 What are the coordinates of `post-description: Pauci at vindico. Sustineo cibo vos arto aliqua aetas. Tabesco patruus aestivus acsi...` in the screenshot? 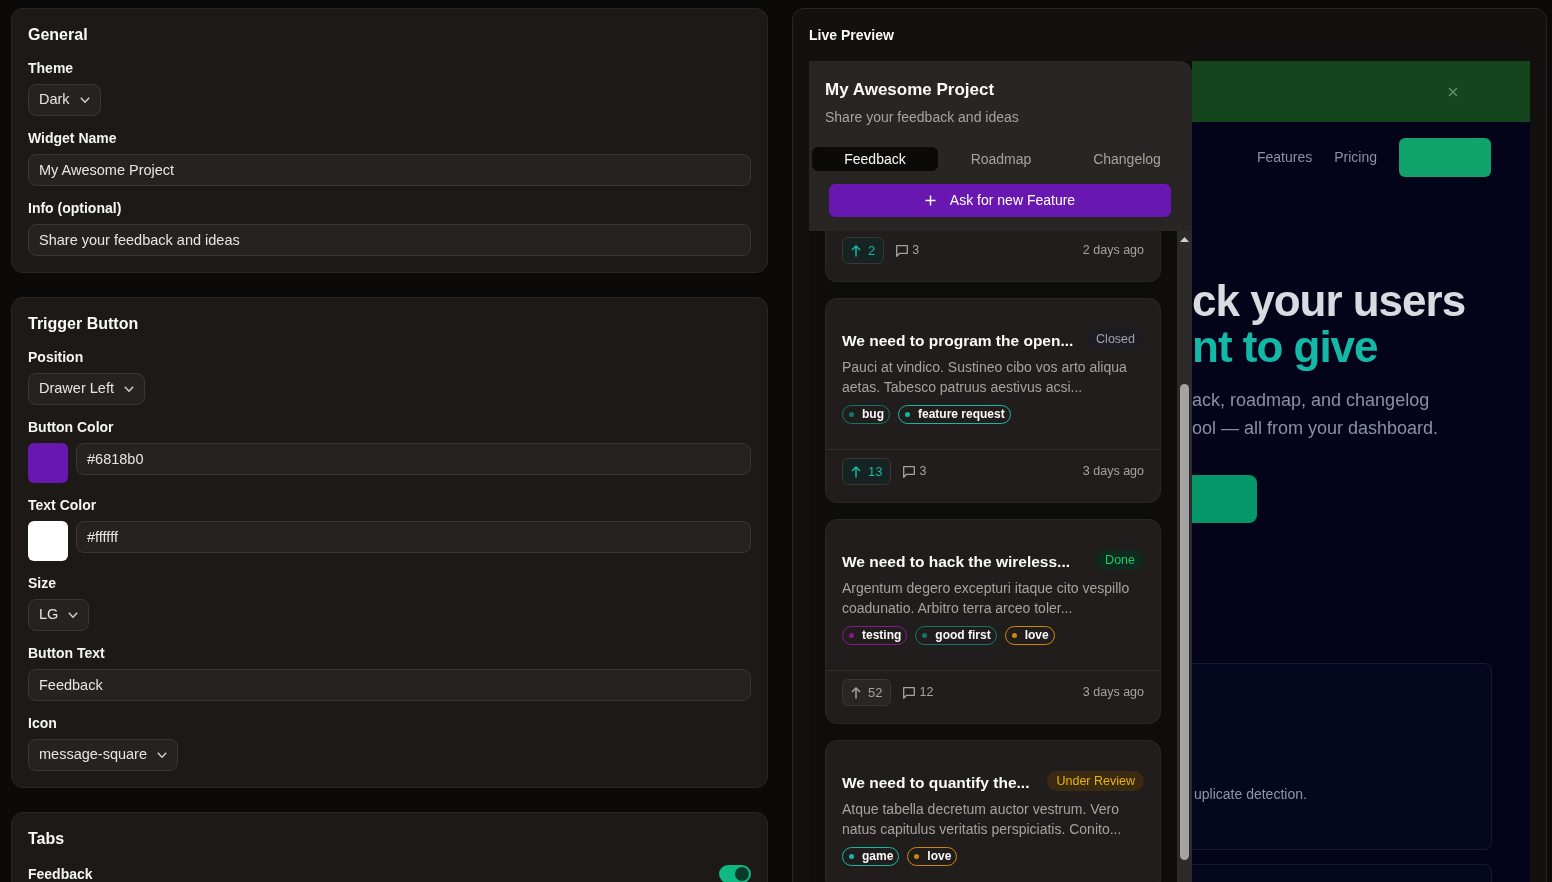 It's located at (985, 377).